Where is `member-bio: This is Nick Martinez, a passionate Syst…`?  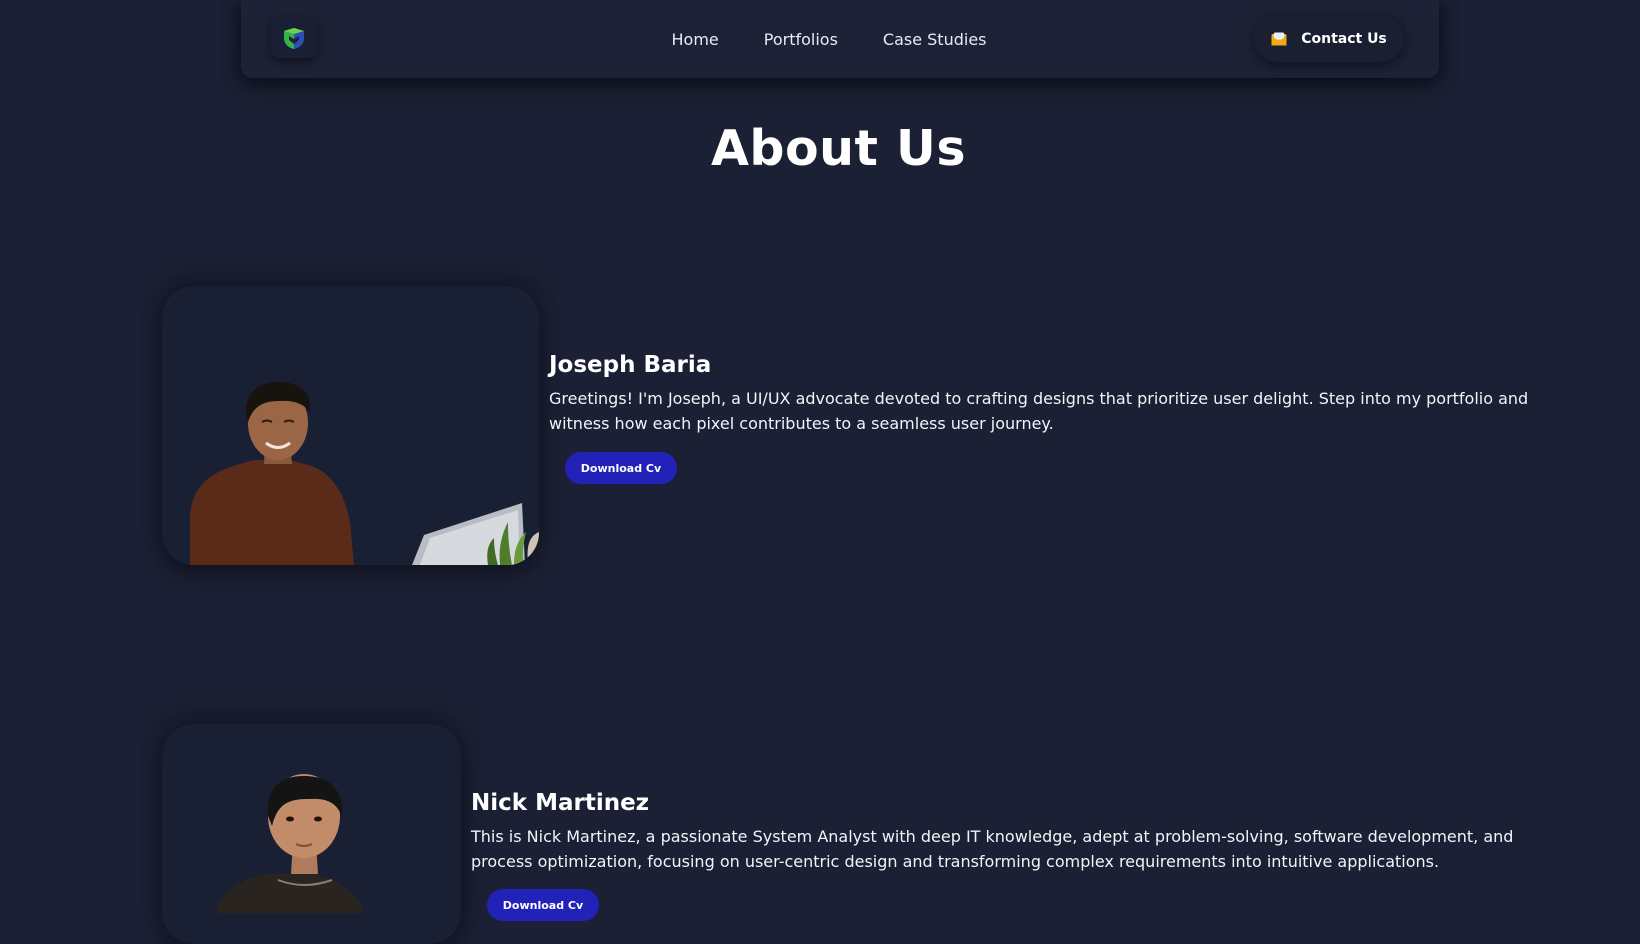
member-bio: This is Nick Martinez, a passionate Syst… is located at coordinates (992, 849).